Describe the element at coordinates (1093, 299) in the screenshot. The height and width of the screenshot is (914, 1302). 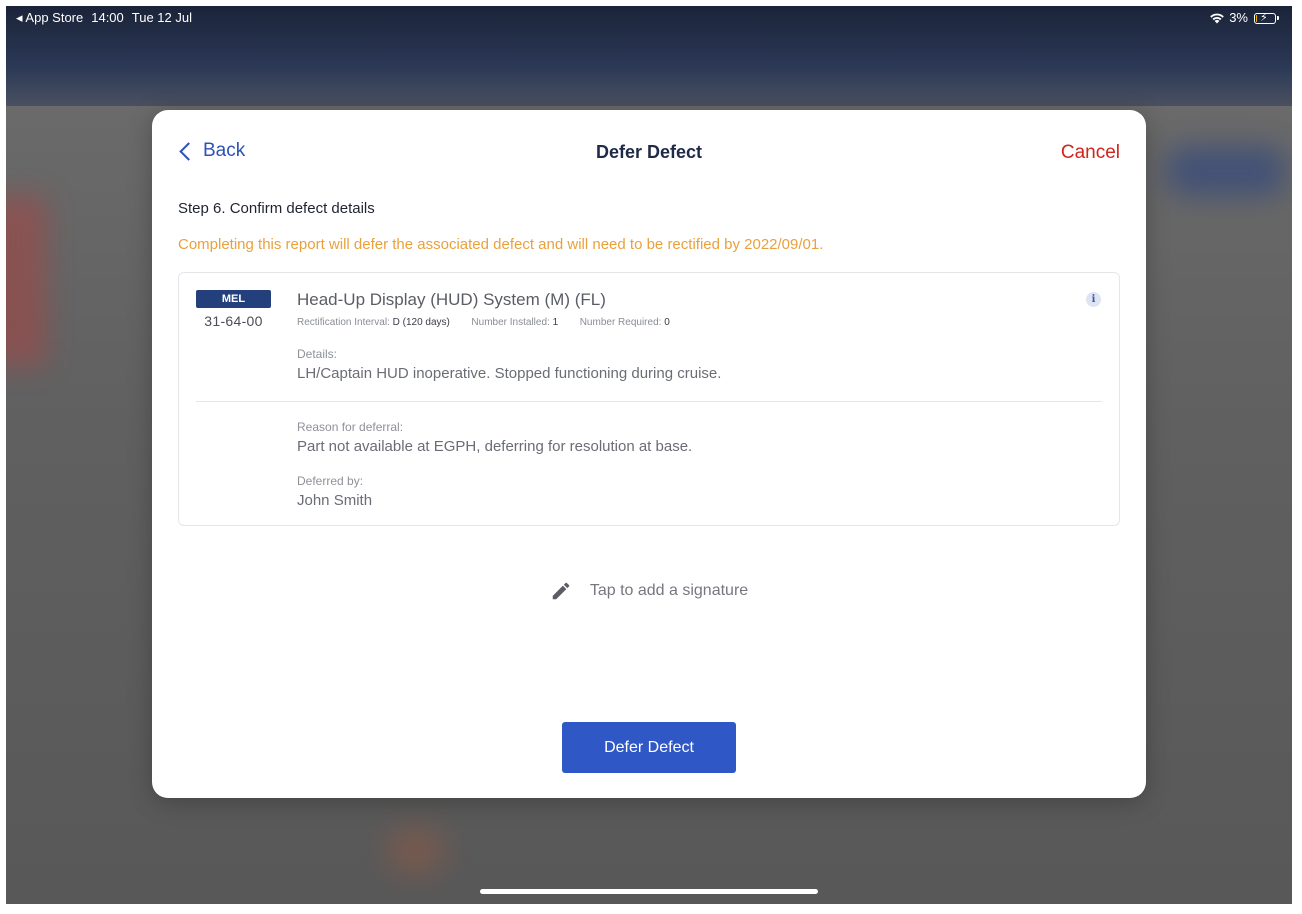
I see `info-icon: i` at that location.